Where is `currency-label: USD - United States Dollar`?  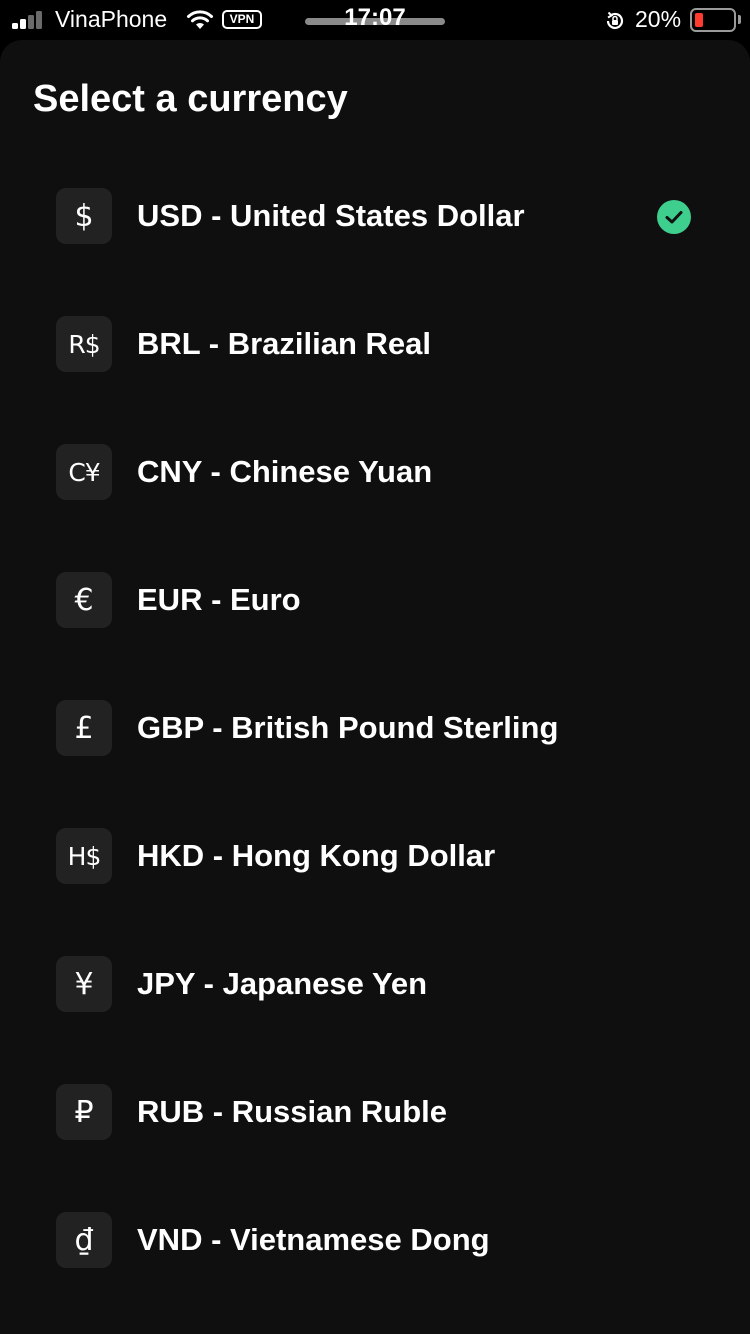
currency-label: USD - United States Dollar is located at coordinates (331, 215).